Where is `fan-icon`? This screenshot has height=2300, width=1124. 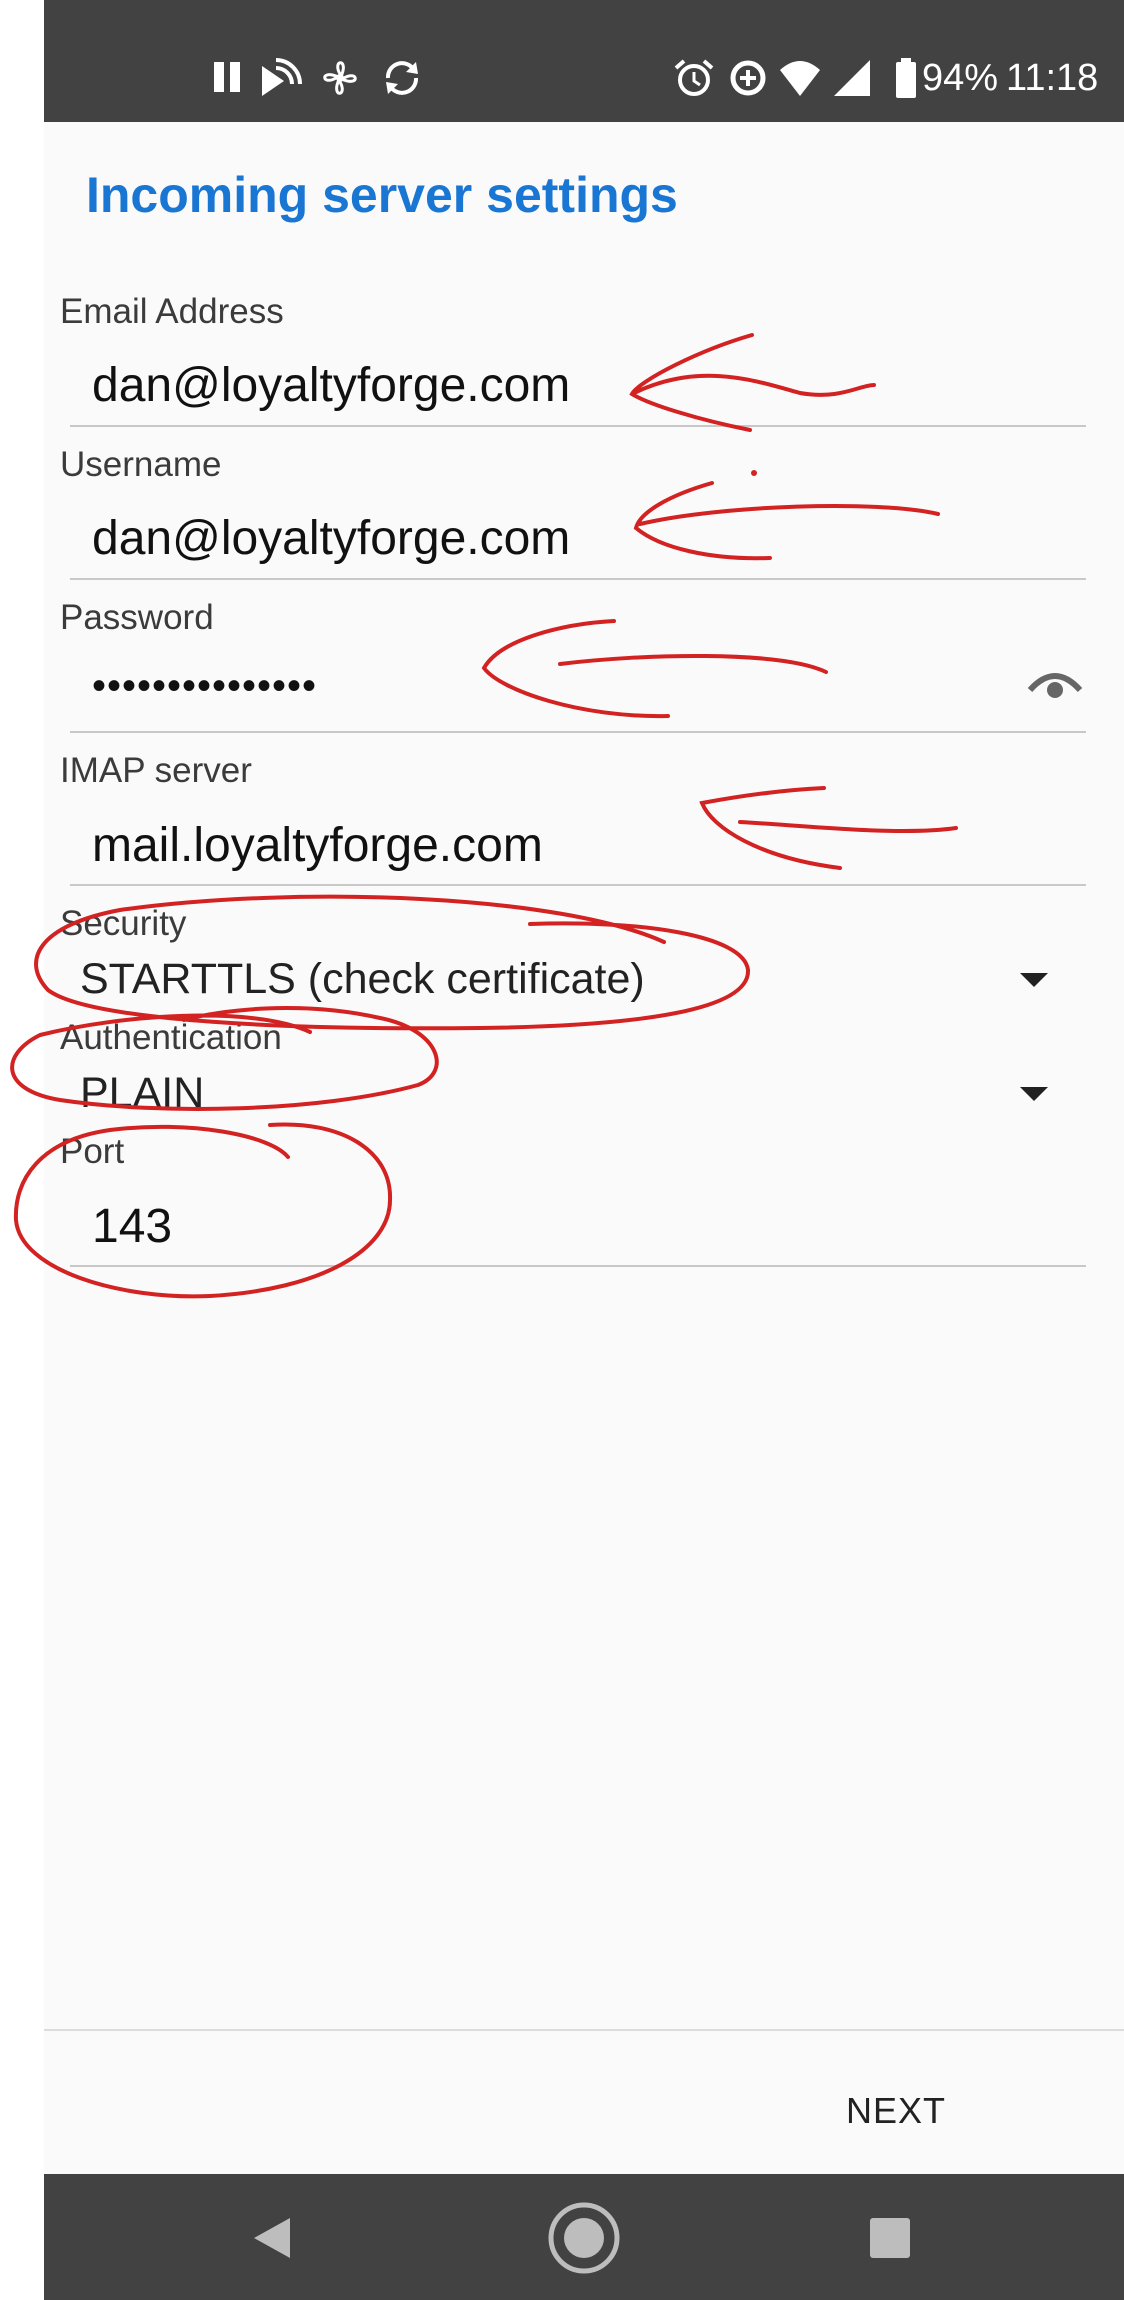 fan-icon is located at coordinates (340, 78).